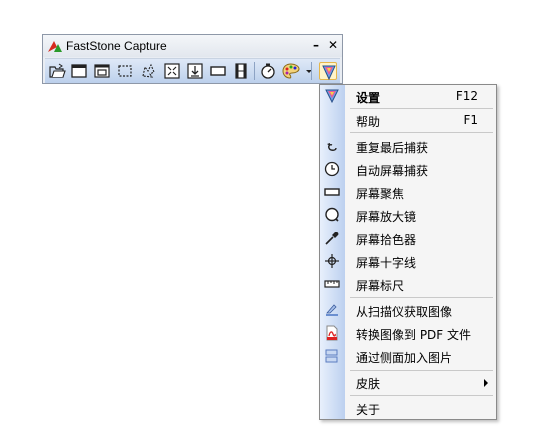 The width and height of the screenshot is (544, 448). What do you see at coordinates (332, 146) in the screenshot?
I see `repeat-capture-icon` at bounding box center [332, 146].